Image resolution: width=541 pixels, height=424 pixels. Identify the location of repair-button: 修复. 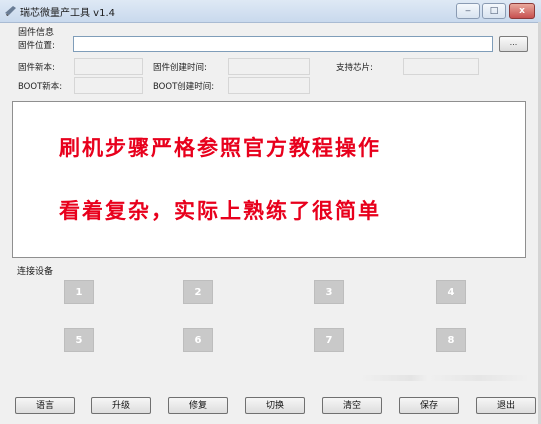
(198, 405).